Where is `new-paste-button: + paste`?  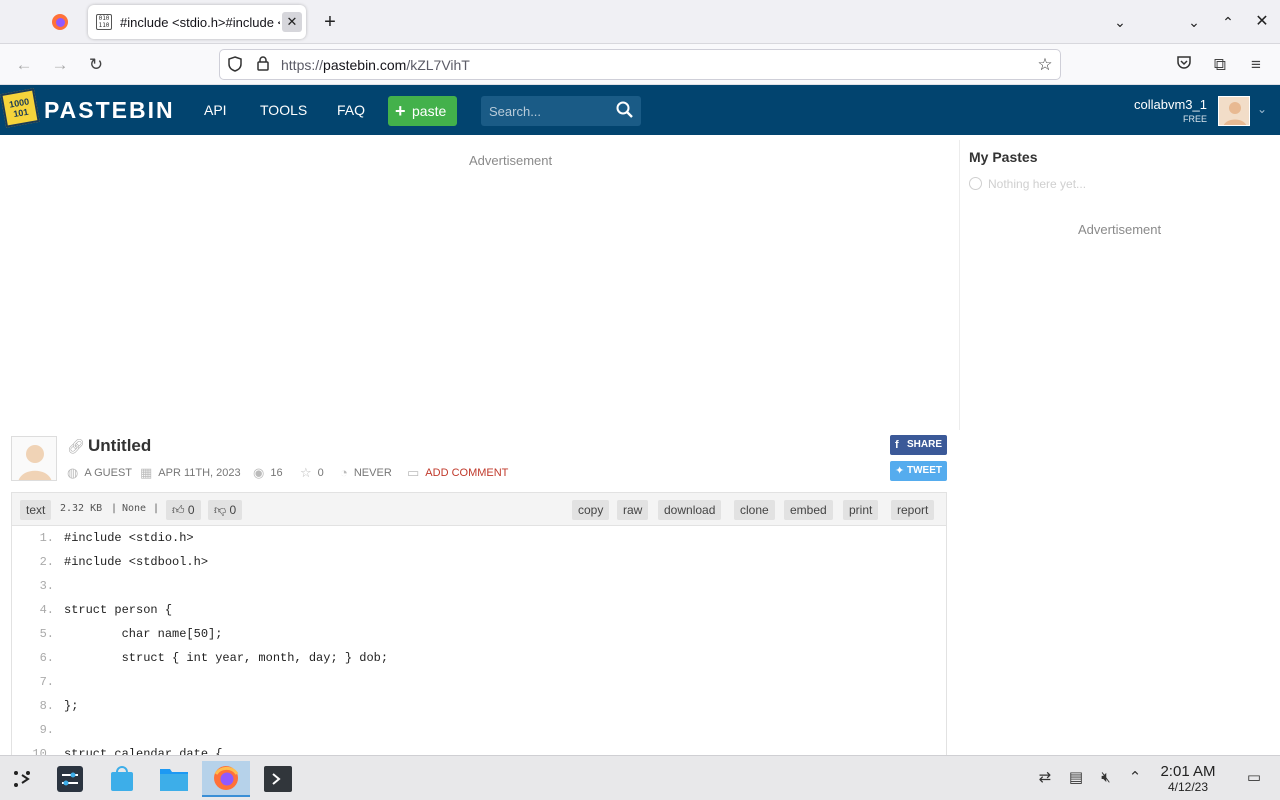
new-paste-button: + paste is located at coordinates (422, 111).